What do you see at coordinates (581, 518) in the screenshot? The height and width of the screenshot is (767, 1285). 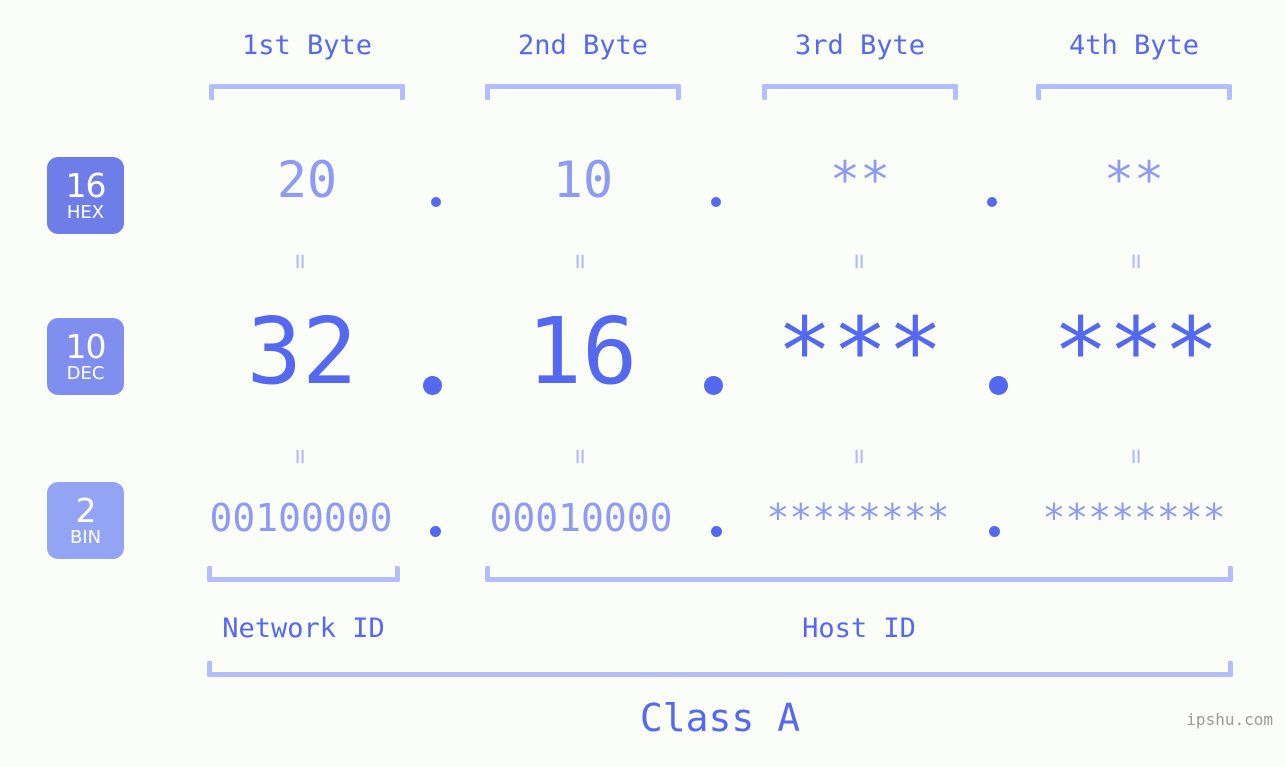 I see `bin-byte-2: 00010000` at bounding box center [581, 518].